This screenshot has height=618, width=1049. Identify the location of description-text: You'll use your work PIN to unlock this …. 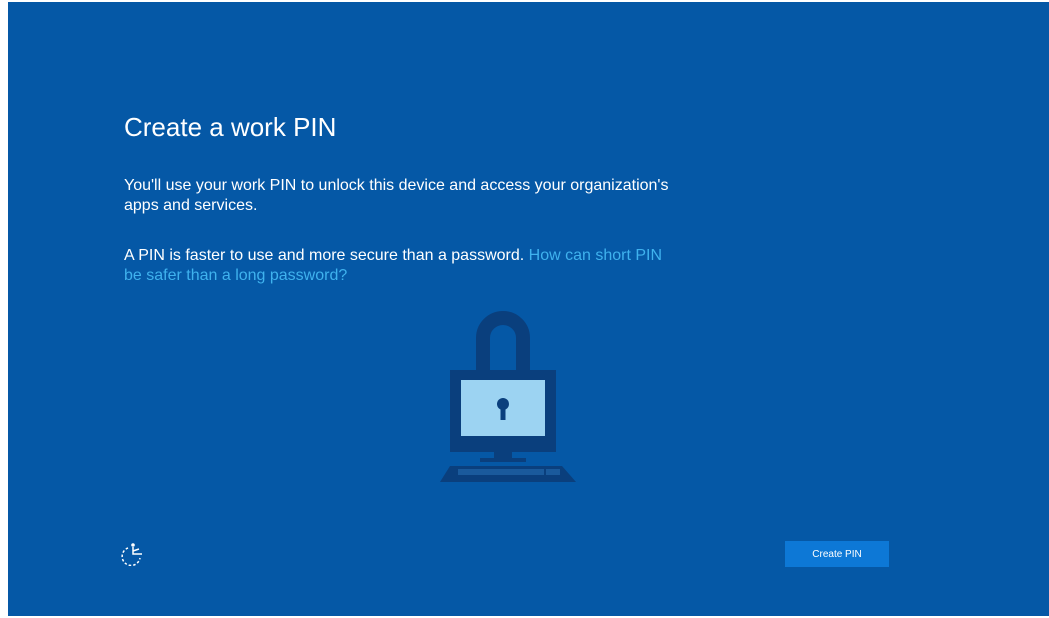
(396, 195).